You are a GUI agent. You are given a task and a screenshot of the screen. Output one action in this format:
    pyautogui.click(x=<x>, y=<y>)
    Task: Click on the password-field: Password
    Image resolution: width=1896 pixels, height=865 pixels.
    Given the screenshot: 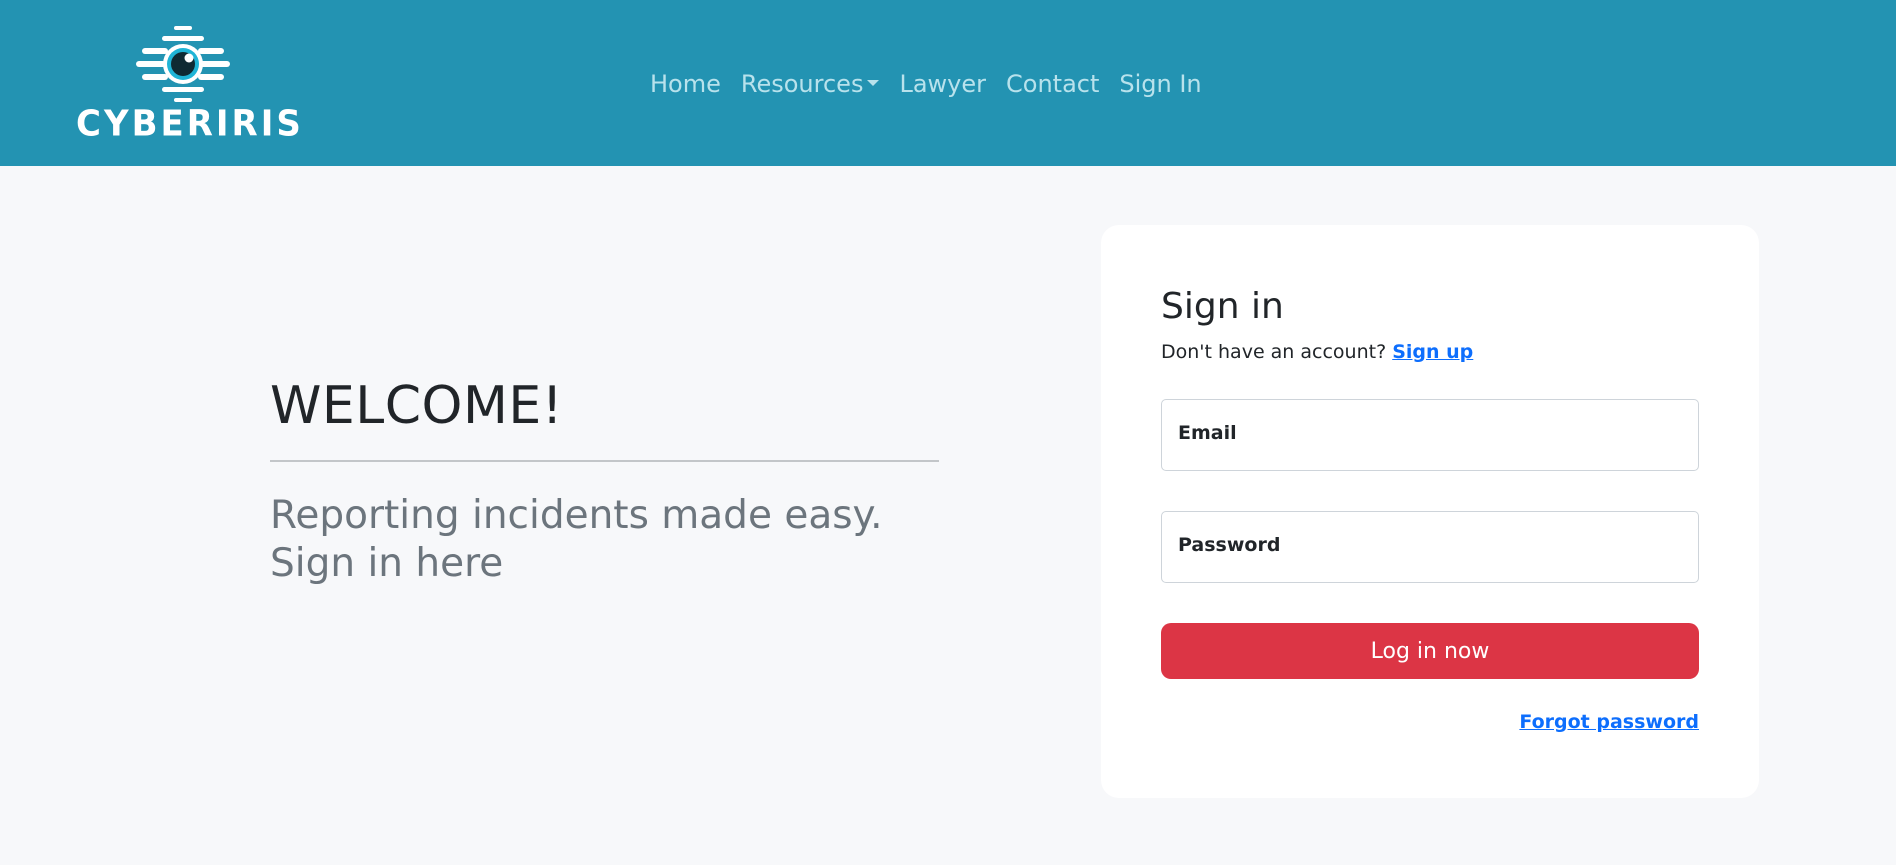 What is the action you would take?
    pyautogui.click(x=1430, y=547)
    